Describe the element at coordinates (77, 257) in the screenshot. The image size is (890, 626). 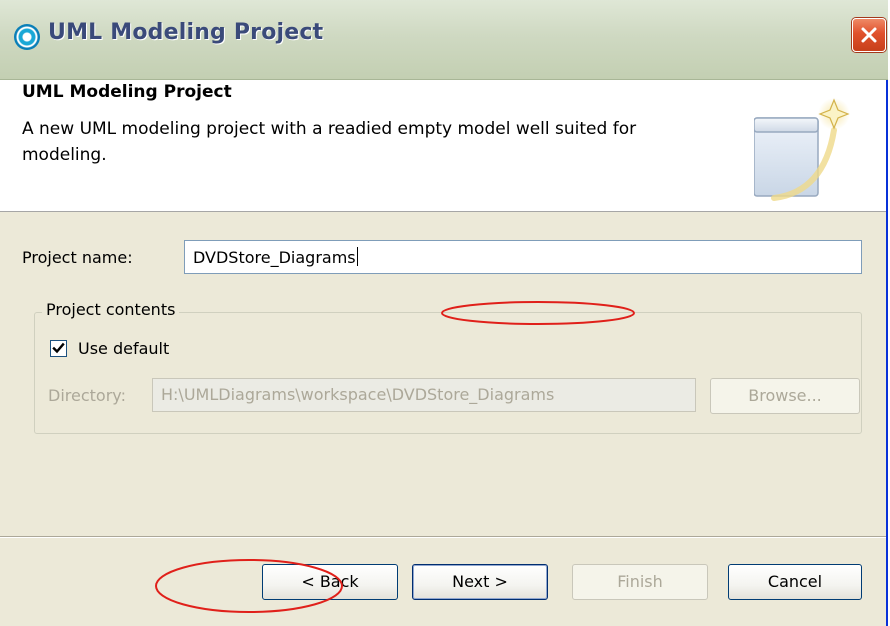
I see `project-name-label: Project name:` at that location.